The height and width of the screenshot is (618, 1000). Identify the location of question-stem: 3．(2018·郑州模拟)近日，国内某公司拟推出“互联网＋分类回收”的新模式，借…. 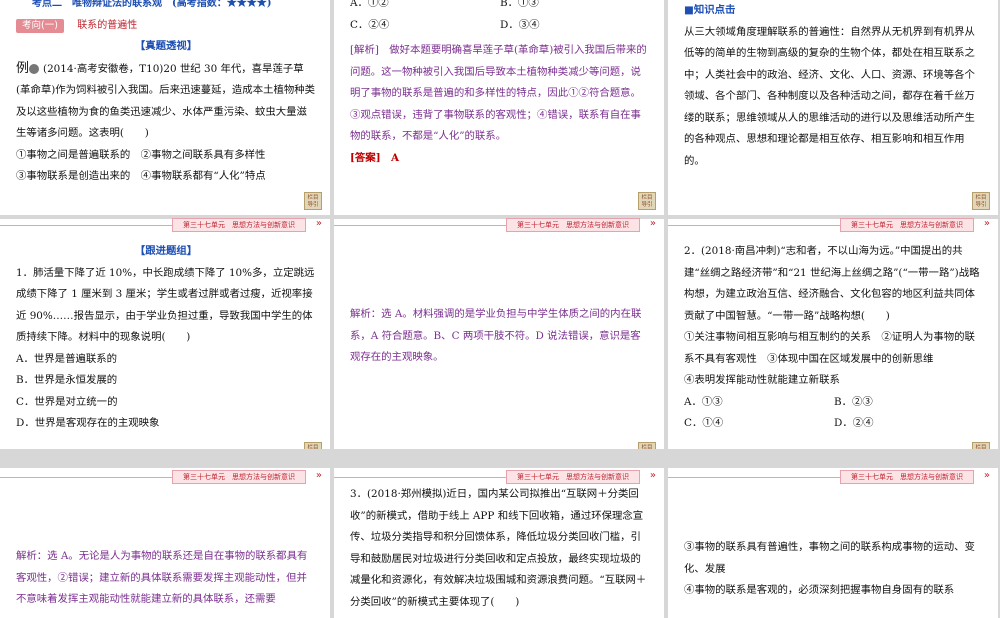
(498, 548).